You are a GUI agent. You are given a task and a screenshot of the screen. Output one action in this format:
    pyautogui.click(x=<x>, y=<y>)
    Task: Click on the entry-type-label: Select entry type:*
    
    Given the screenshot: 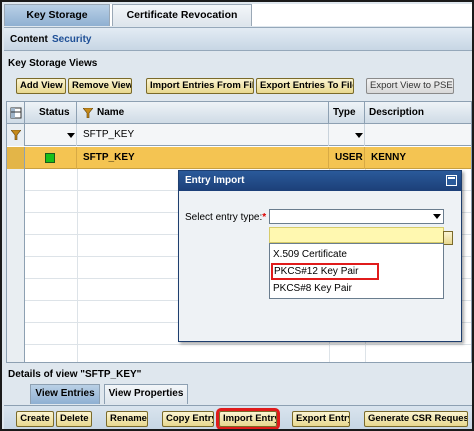 What is the action you would take?
    pyautogui.click(x=225, y=217)
    